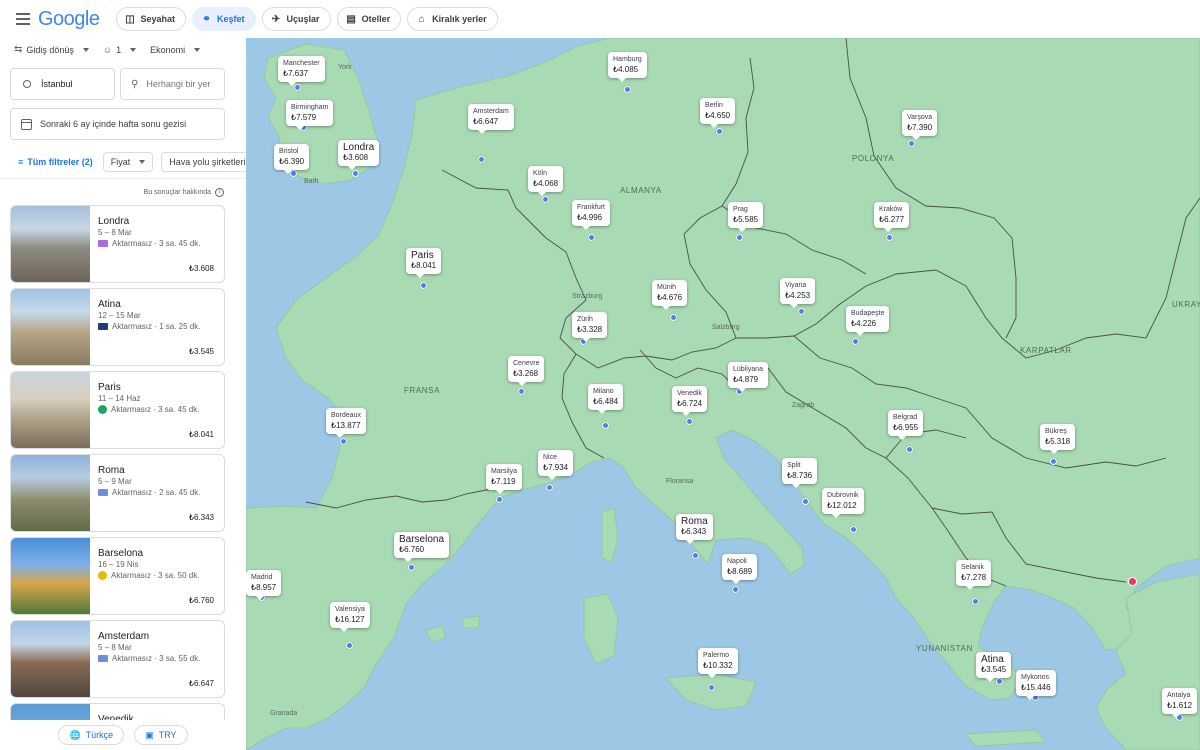  What do you see at coordinates (843, 495) in the screenshot?
I see `price-label-city: Dubrovnik` at bounding box center [843, 495].